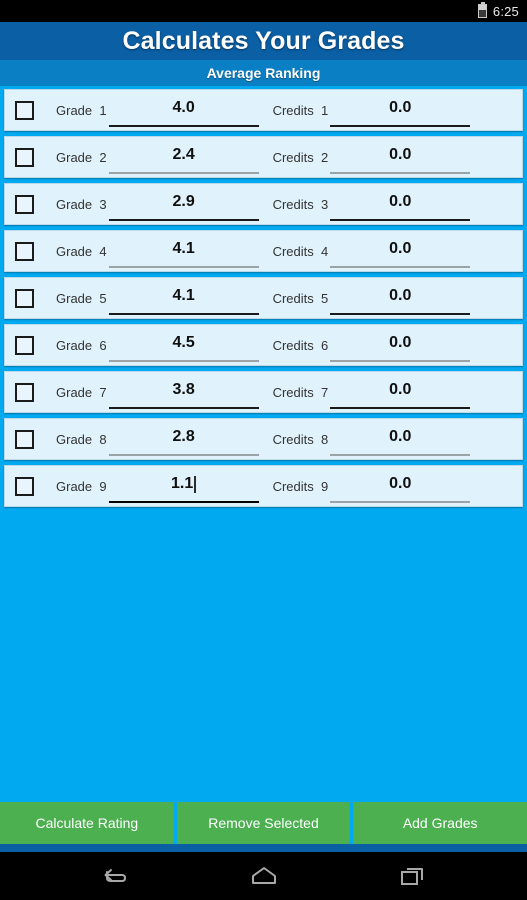 The height and width of the screenshot is (900, 527). Describe the element at coordinates (300, 110) in the screenshot. I see `credits-label: Credits 1` at that location.